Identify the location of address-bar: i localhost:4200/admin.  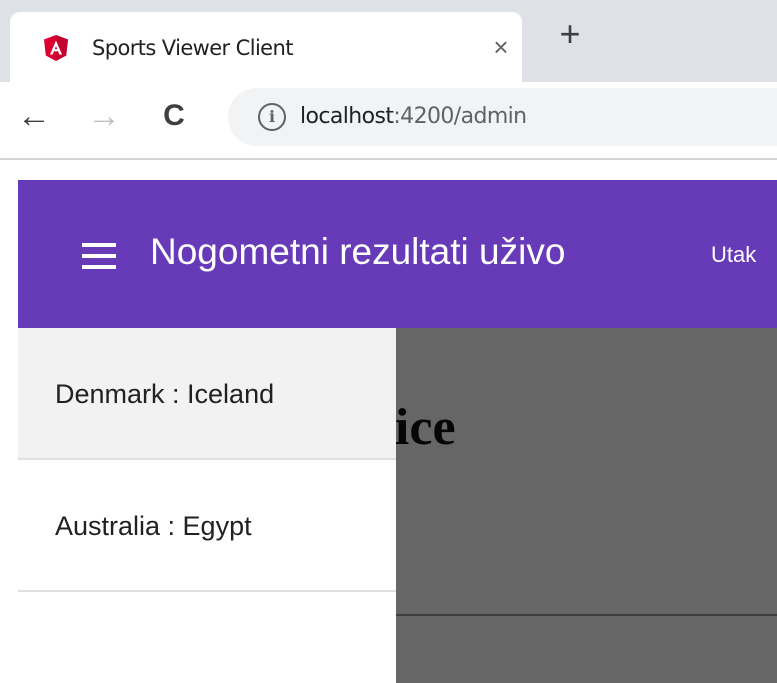
(502, 117).